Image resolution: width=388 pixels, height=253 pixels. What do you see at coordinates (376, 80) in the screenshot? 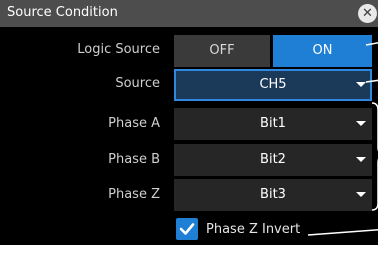
I see `callout-line-source` at bounding box center [376, 80].